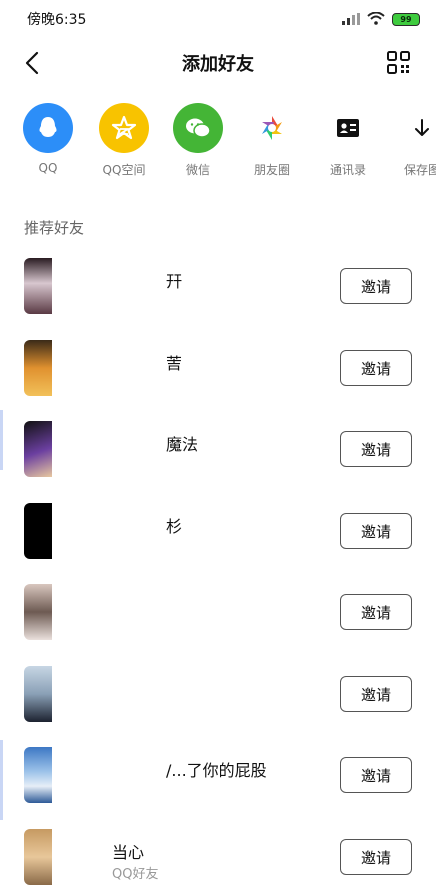 This screenshot has width=436, height=893. Describe the element at coordinates (57, 20) in the screenshot. I see `status-time: 傍晚6:35` at that location.